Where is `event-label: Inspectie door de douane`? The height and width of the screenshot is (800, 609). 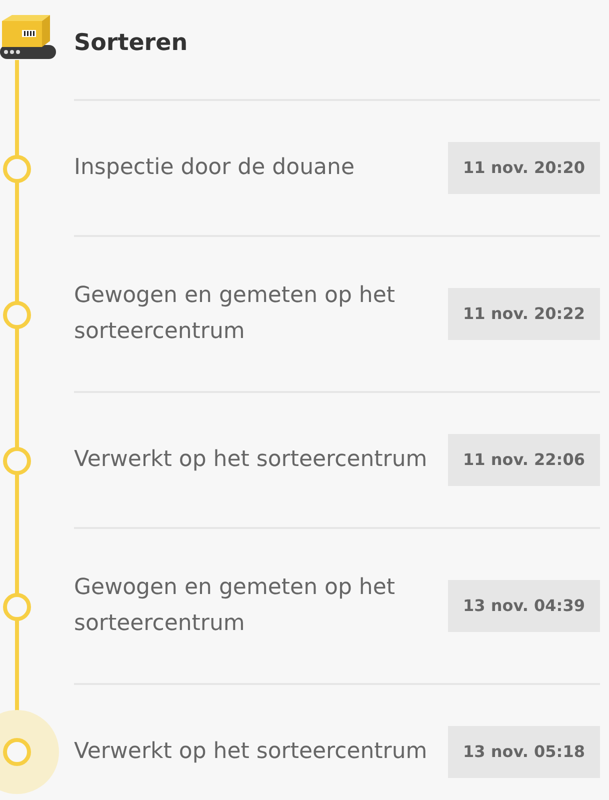
event-label: Inspectie door de douane is located at coordinates (214, 168).